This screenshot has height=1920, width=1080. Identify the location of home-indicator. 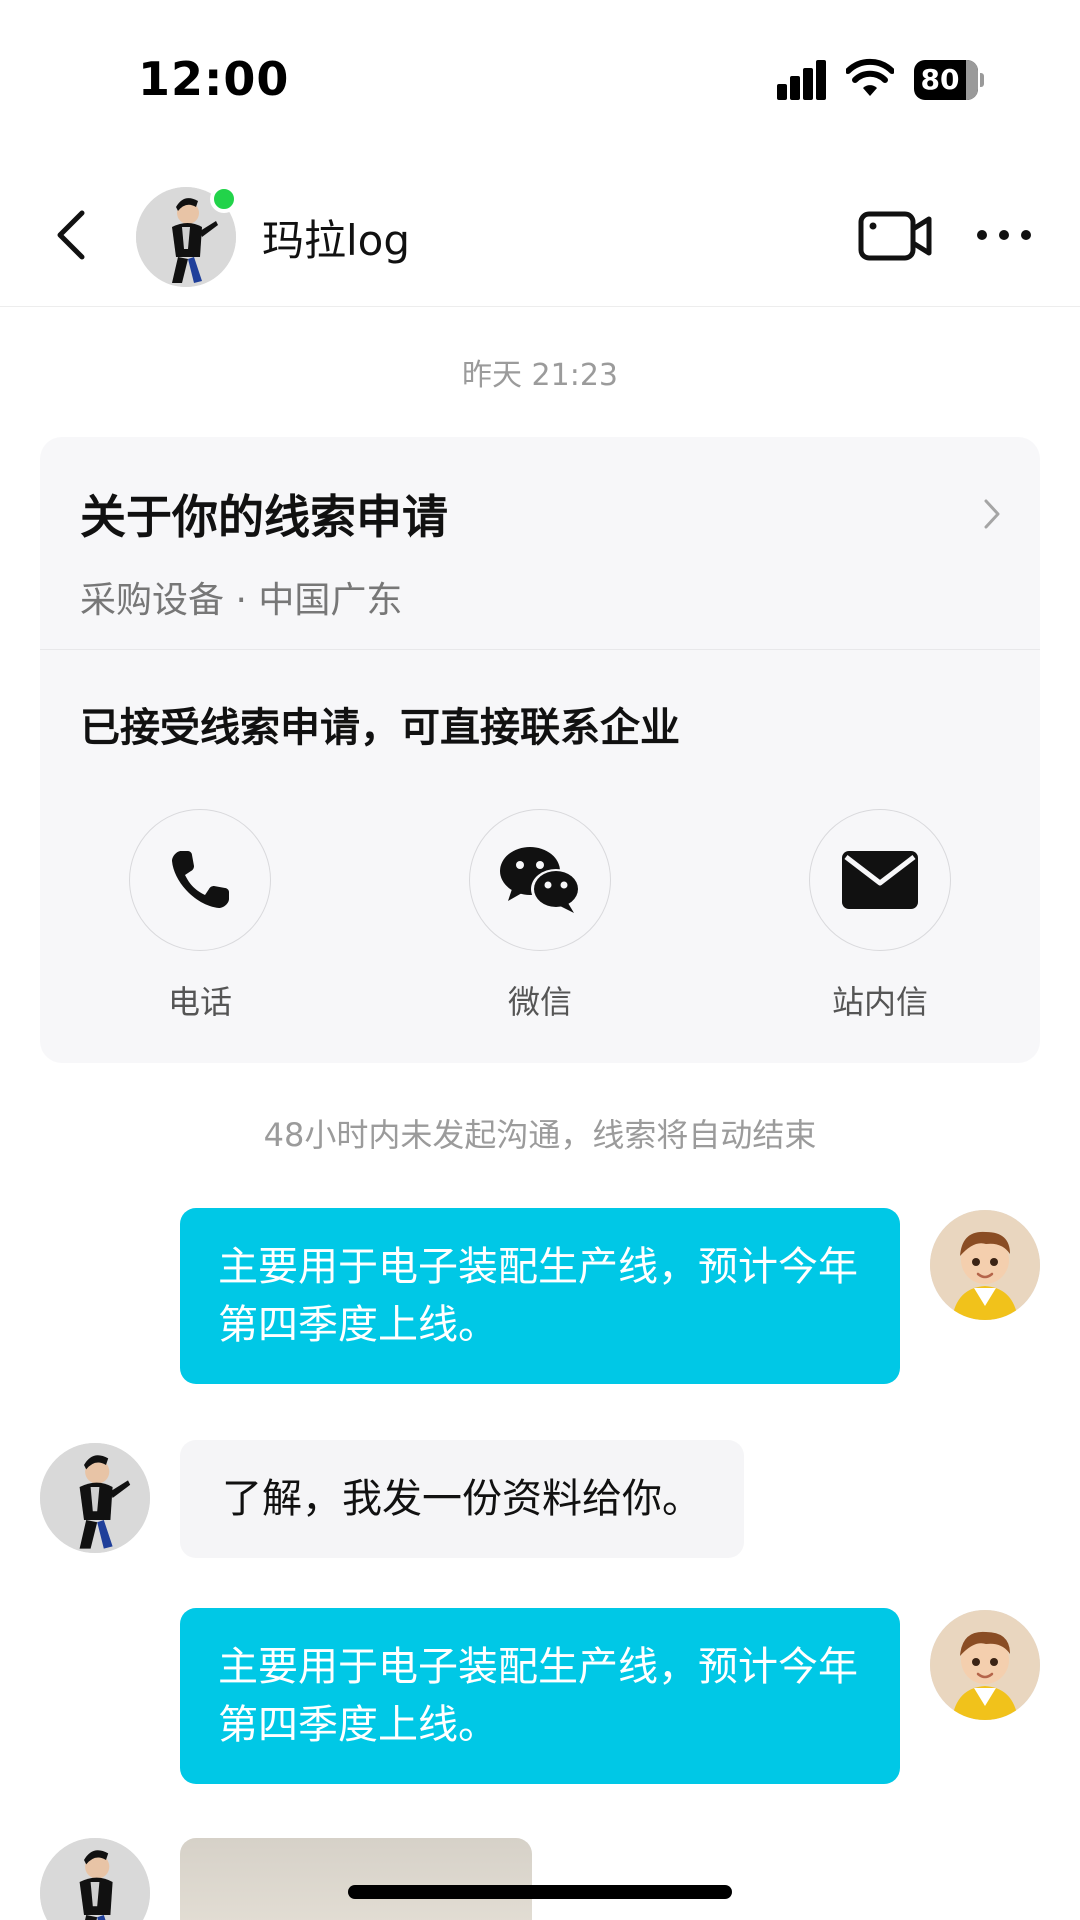
(540, 1892).